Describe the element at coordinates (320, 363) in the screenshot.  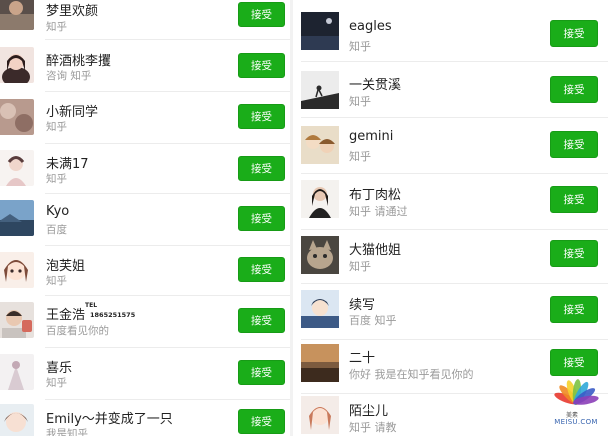
I see `avatar-sunset-photo-icon` at that location.